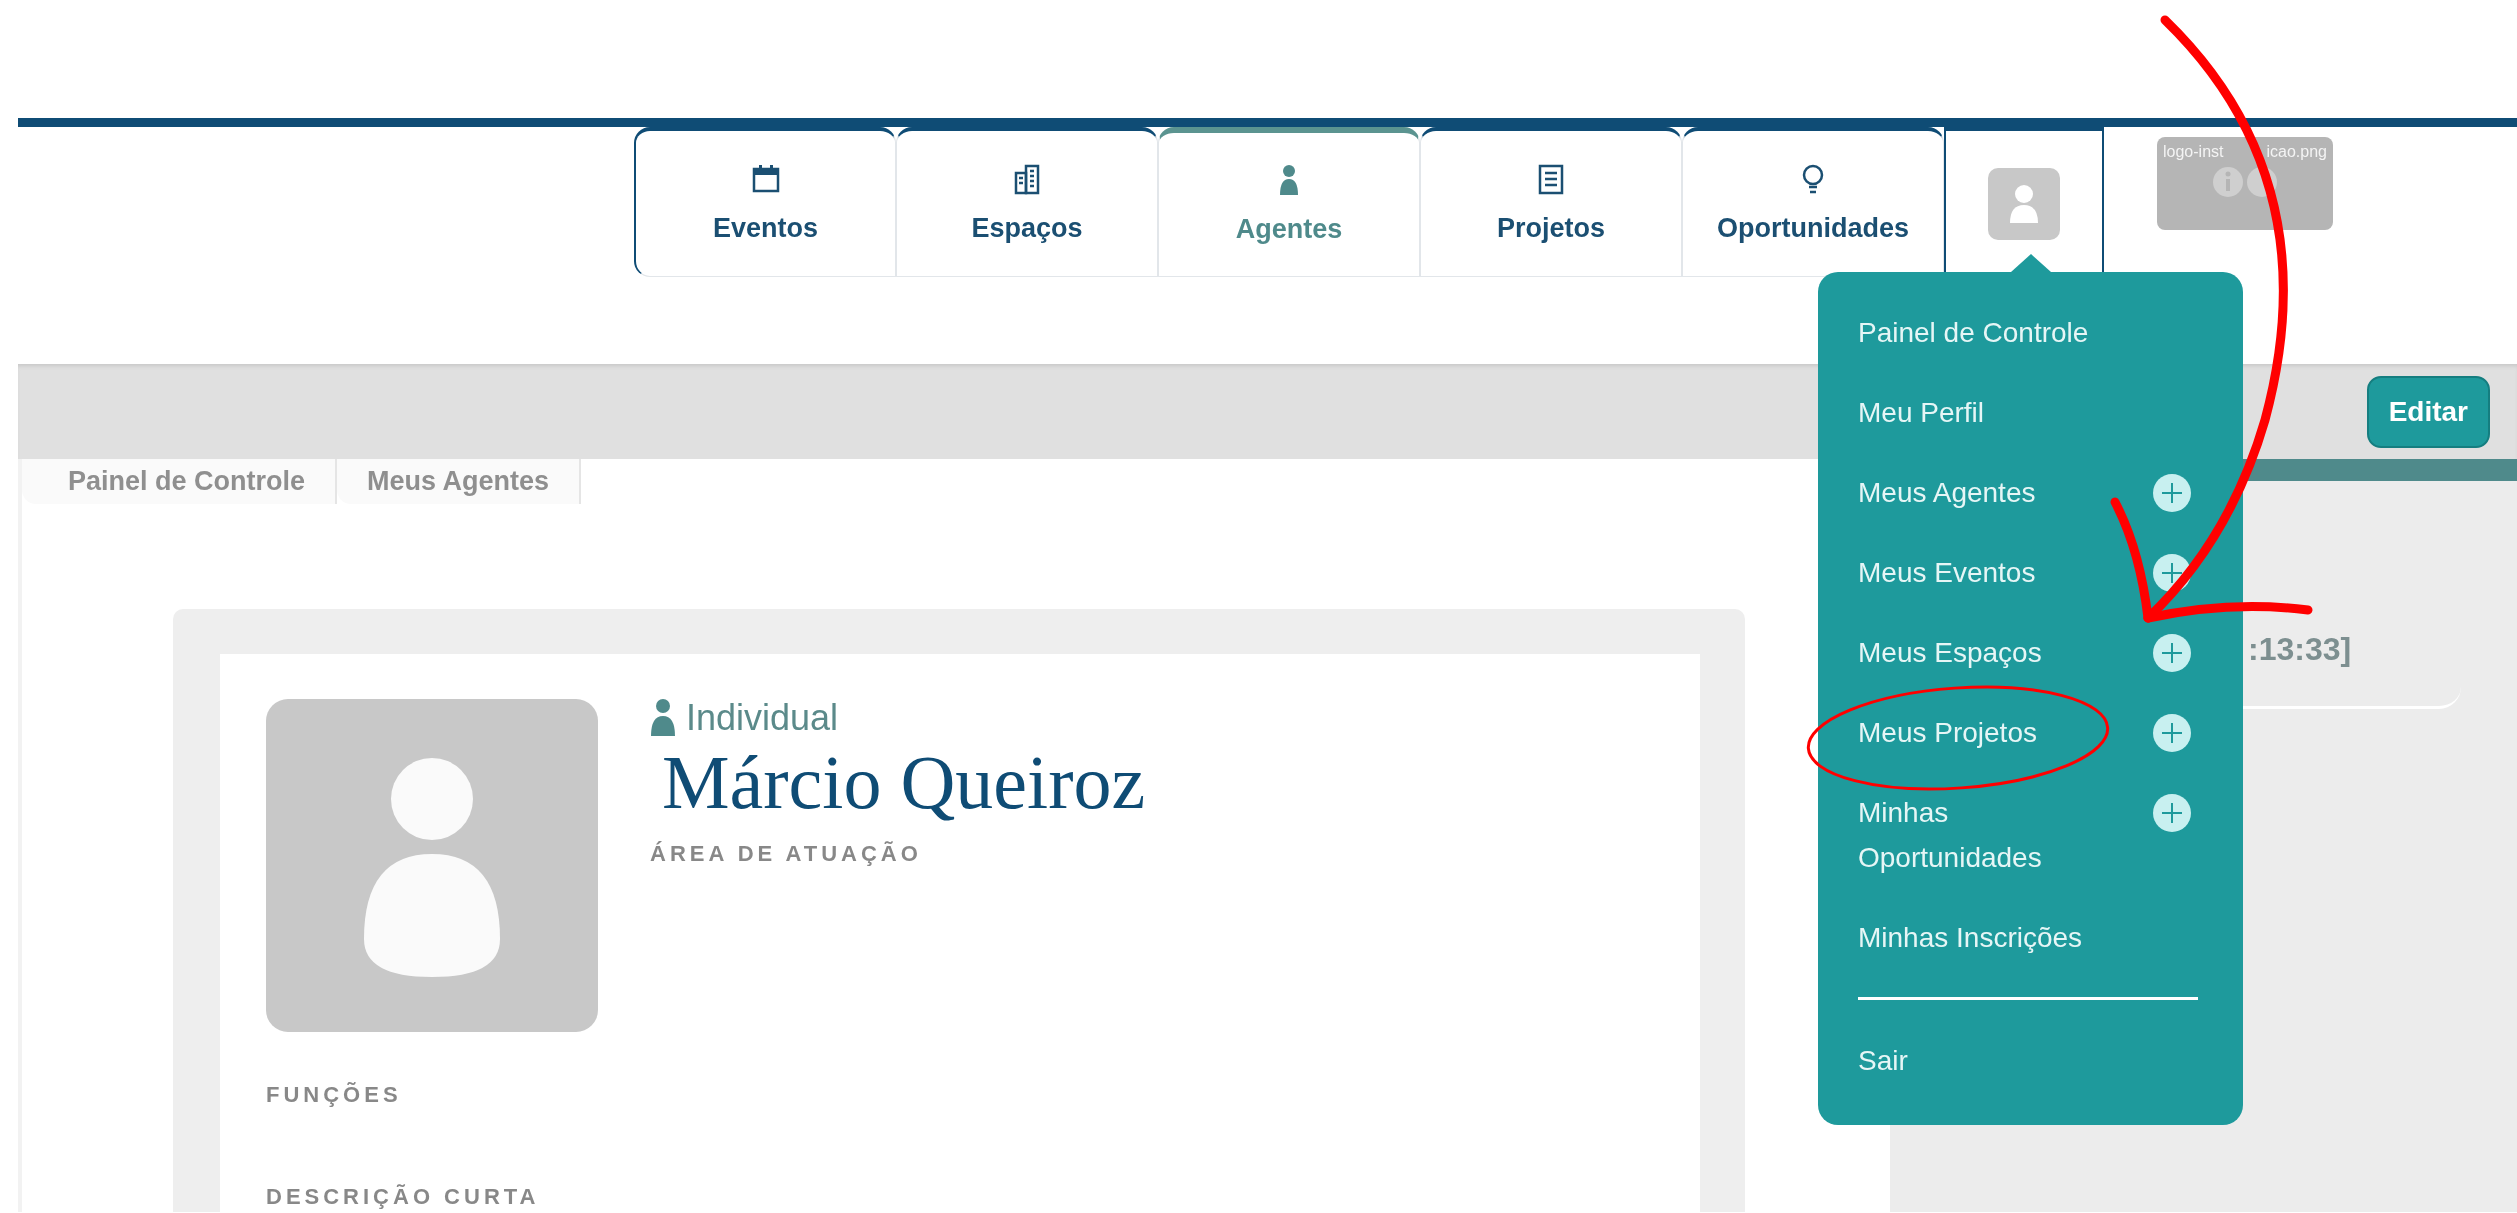 The height and width of the screenshot is (1213, 2517). What do you see at coordinates (2296, 152) in the screenshot?
I see `logo-filename: icao.png` at bounding box center [2296, 152].